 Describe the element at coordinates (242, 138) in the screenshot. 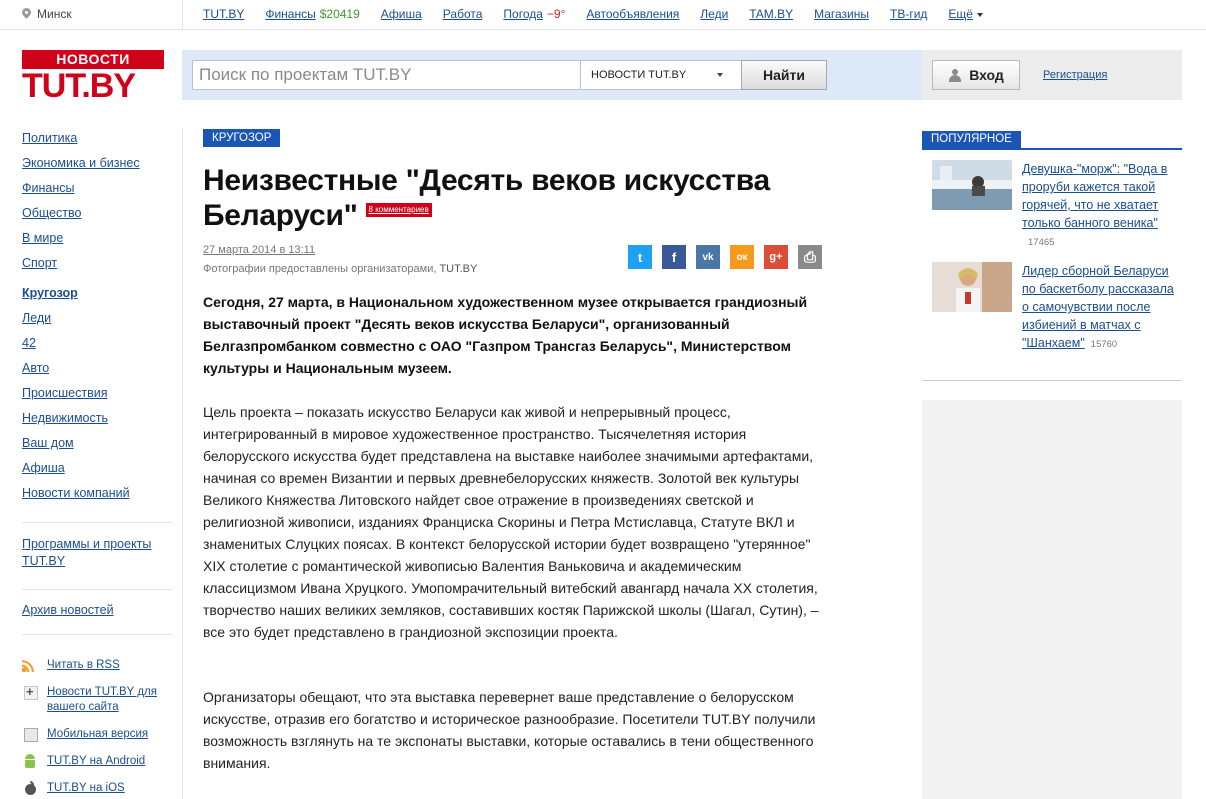

I see `article-rubric-tag: КРУГОЗОР` at that location.